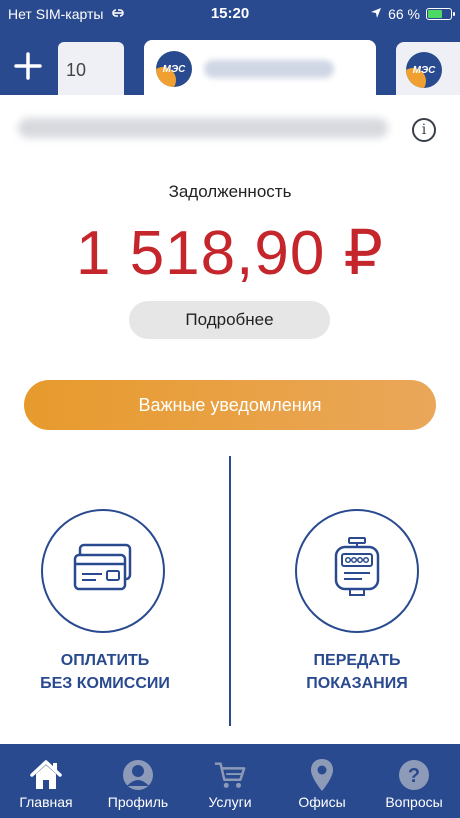 This screenshot has width=460, height=818. What do you see at coordinates (230, 14) in the screenshot?
I see `status-bar: Нет SIM-карты 15:20 66 %` at bounding box center [230, 14].